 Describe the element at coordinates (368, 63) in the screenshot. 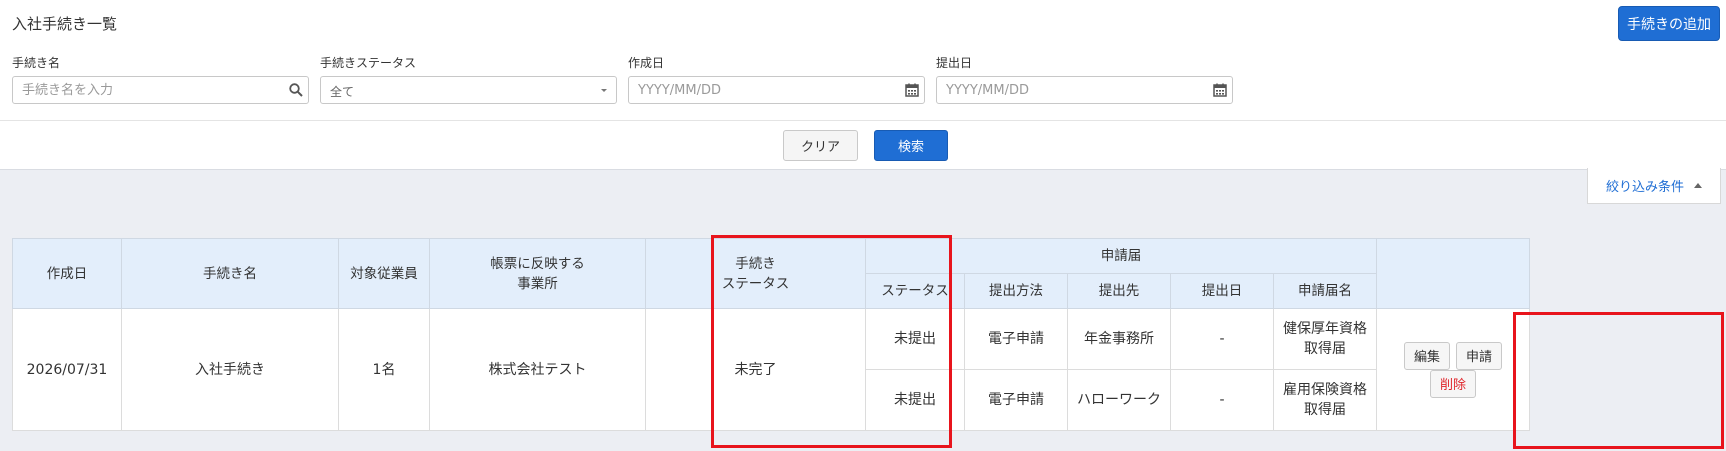

I see `filter-status-label: 手続きステータス` at that location.